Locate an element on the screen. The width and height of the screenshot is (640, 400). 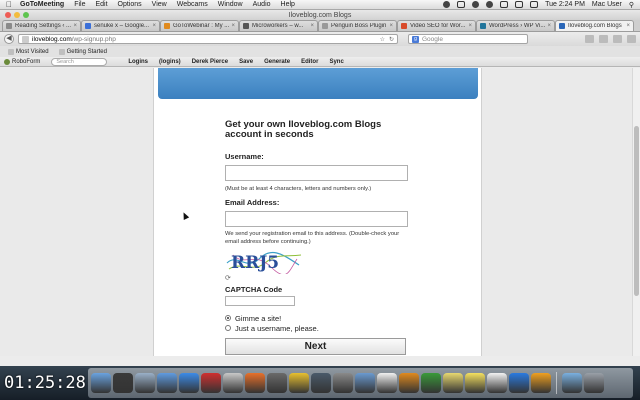
url-bar: iloveblog.com/wp-signup.php ☆ ↻ is located at coordinates (208, 39).